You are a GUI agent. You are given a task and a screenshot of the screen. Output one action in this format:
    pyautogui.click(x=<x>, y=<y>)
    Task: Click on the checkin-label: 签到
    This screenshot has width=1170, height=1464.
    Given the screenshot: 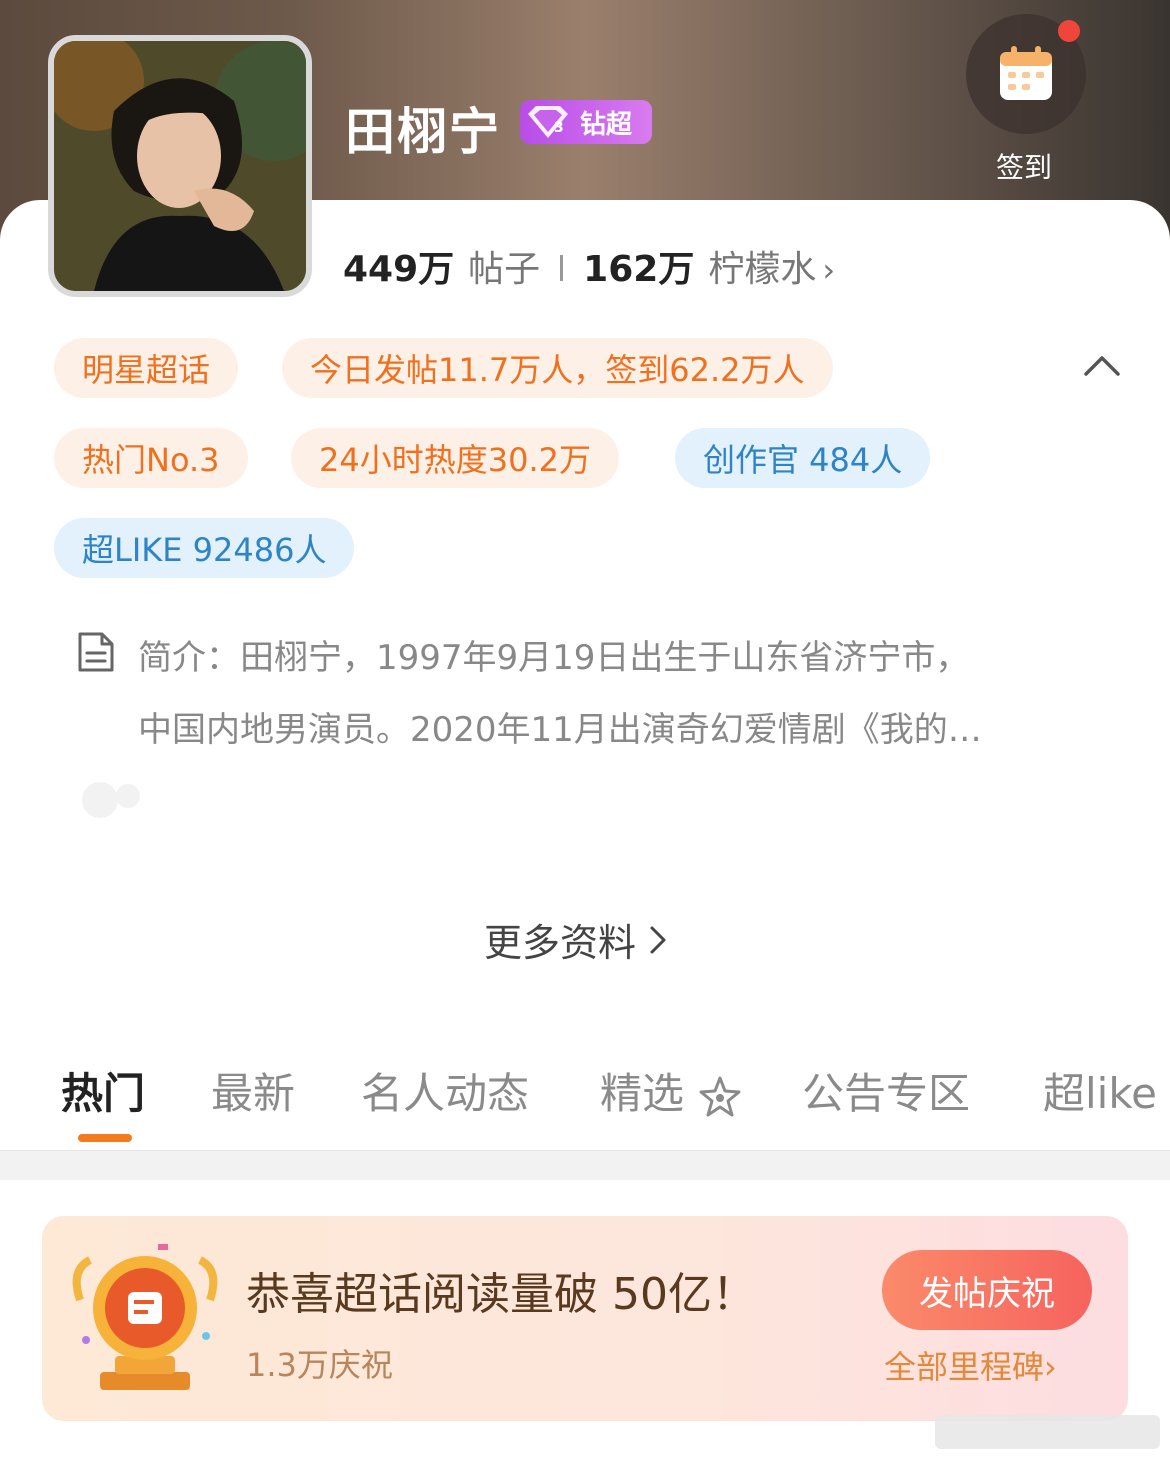 What is the action you would take?
    pyautogui.click(x=1024, y=166)
    